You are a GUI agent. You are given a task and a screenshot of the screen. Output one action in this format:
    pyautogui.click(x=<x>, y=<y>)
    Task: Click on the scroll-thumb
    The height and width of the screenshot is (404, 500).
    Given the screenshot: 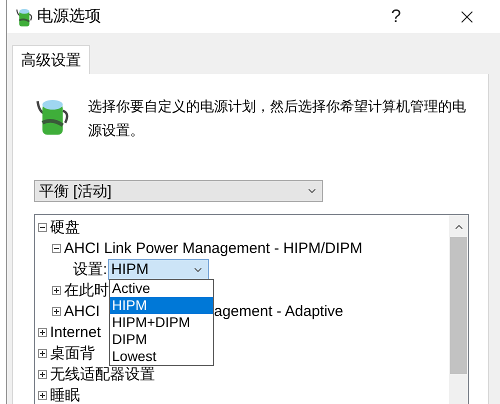 What is the action you would take?
    pyautogui.click(x=458, y=305)
    